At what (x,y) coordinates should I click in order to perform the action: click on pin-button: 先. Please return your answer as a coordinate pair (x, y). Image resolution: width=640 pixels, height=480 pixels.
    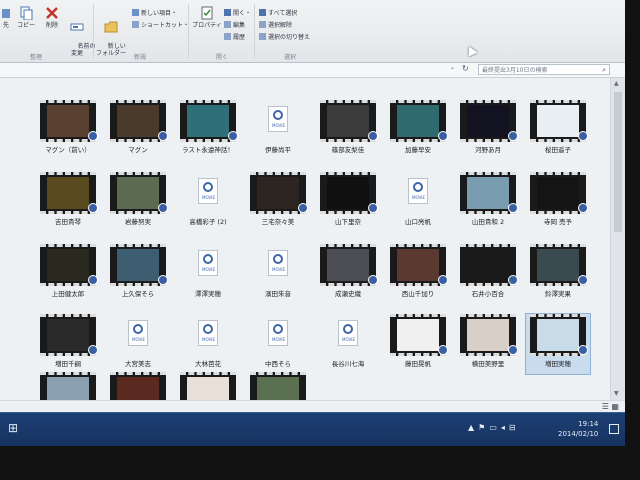
    Looking at the image, I should click on (6, 17).